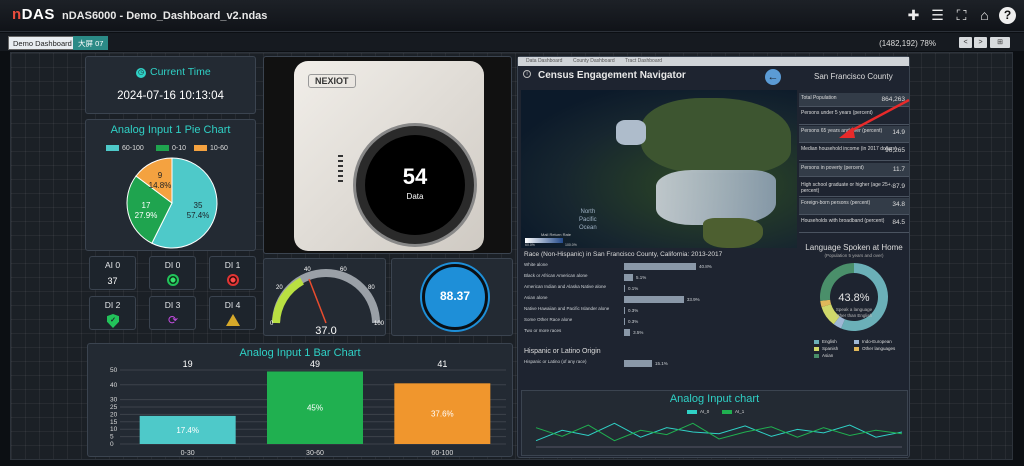 Image resolution: width=1024 pixels, height=466 pixels. I want to click on line-chart-title: Analog Input chart, so click(714, 399).